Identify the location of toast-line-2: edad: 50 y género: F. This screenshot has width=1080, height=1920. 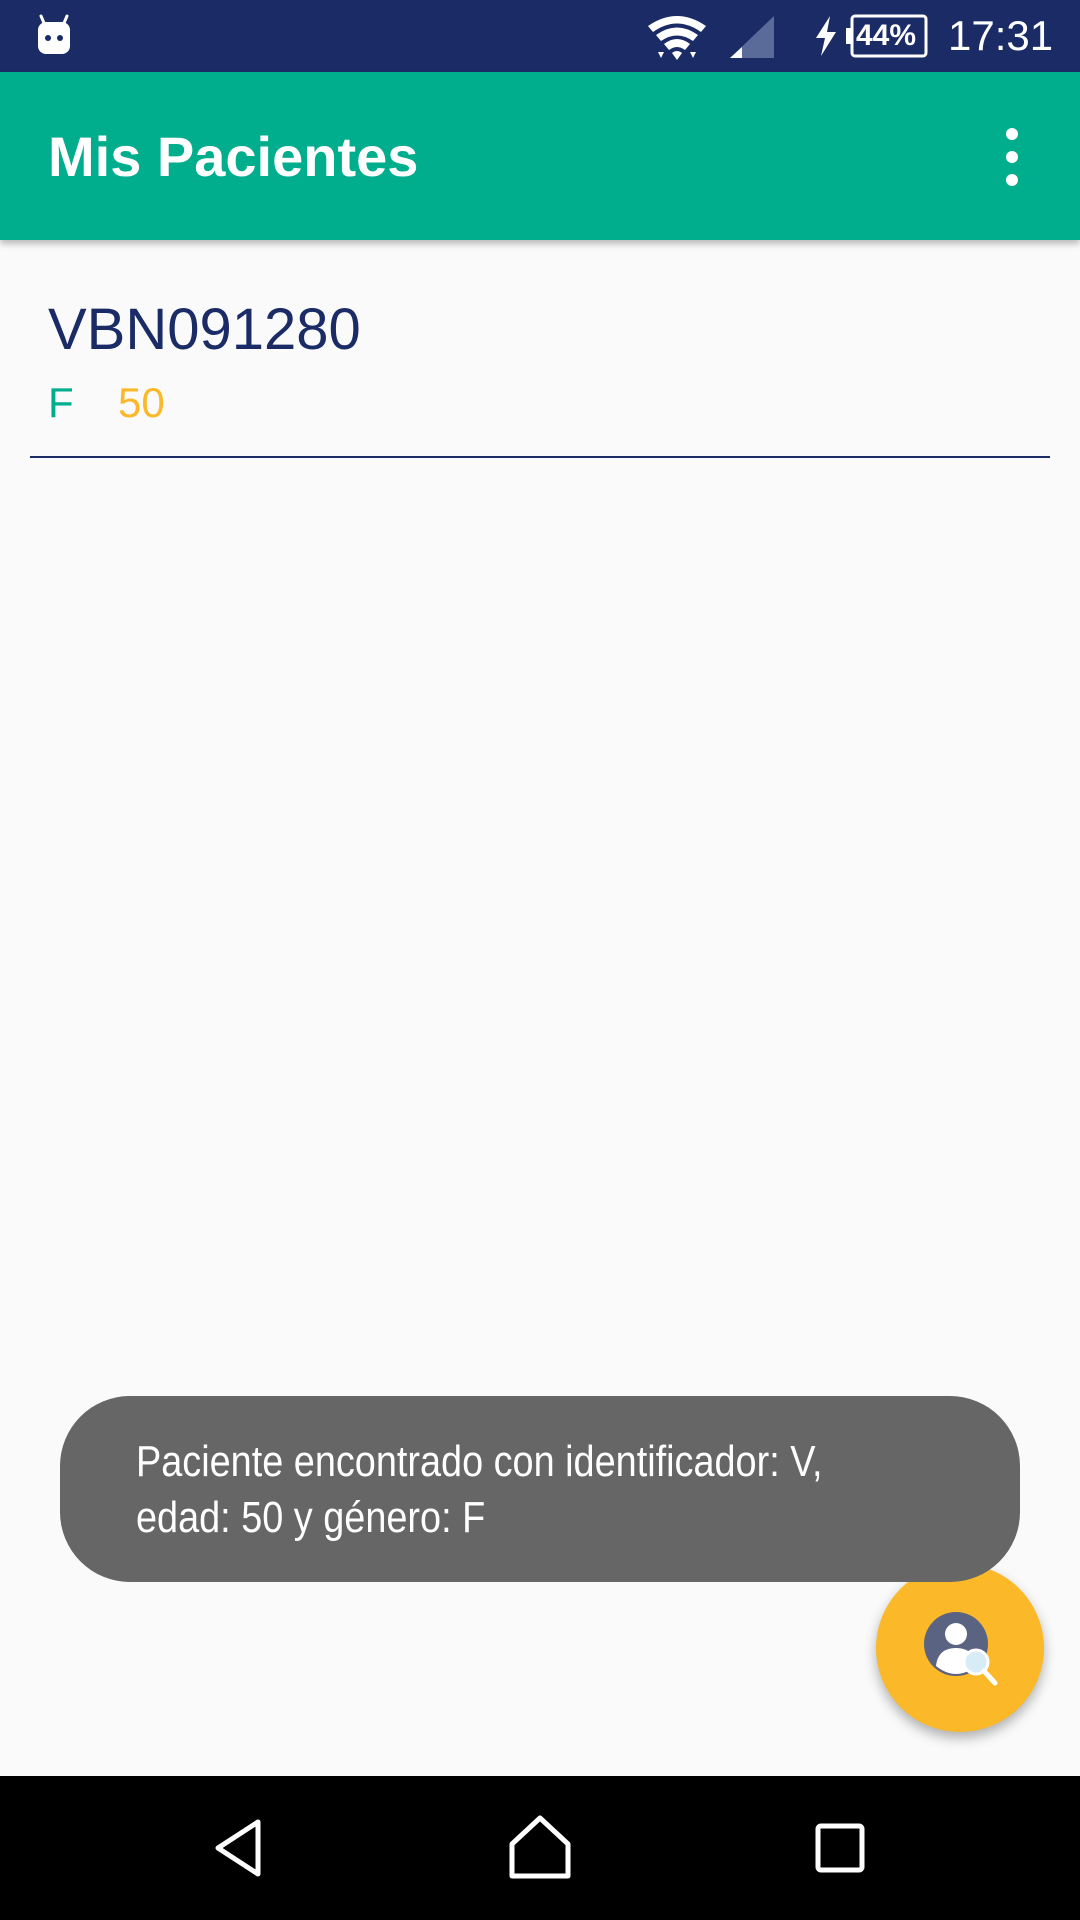
(311, 1517).